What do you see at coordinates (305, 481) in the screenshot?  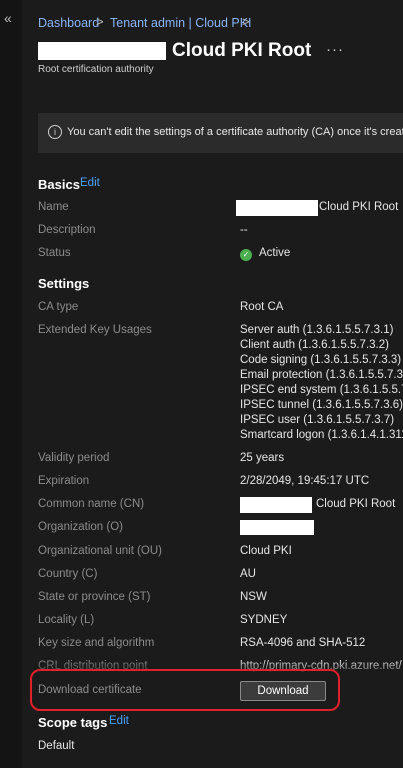 I see `expiration-value: 2/28/2049, 19:45:17 UTC` at bounding box center [305, 481].